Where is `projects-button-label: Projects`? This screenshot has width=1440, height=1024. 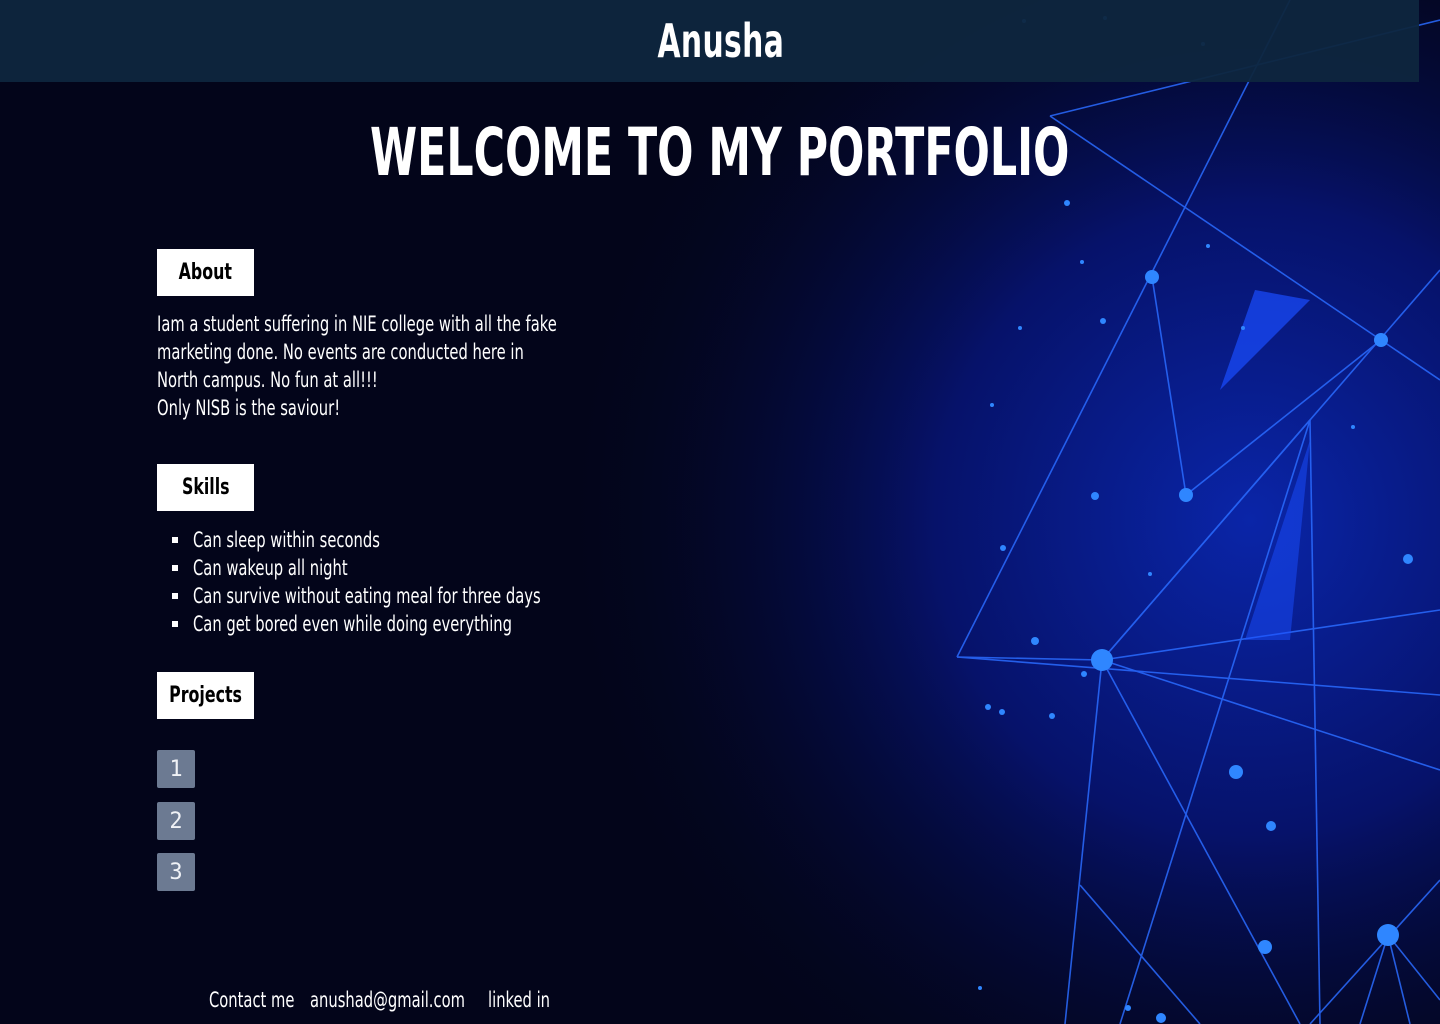
projects-button-label: Projects is located at coordinates (205, 695).